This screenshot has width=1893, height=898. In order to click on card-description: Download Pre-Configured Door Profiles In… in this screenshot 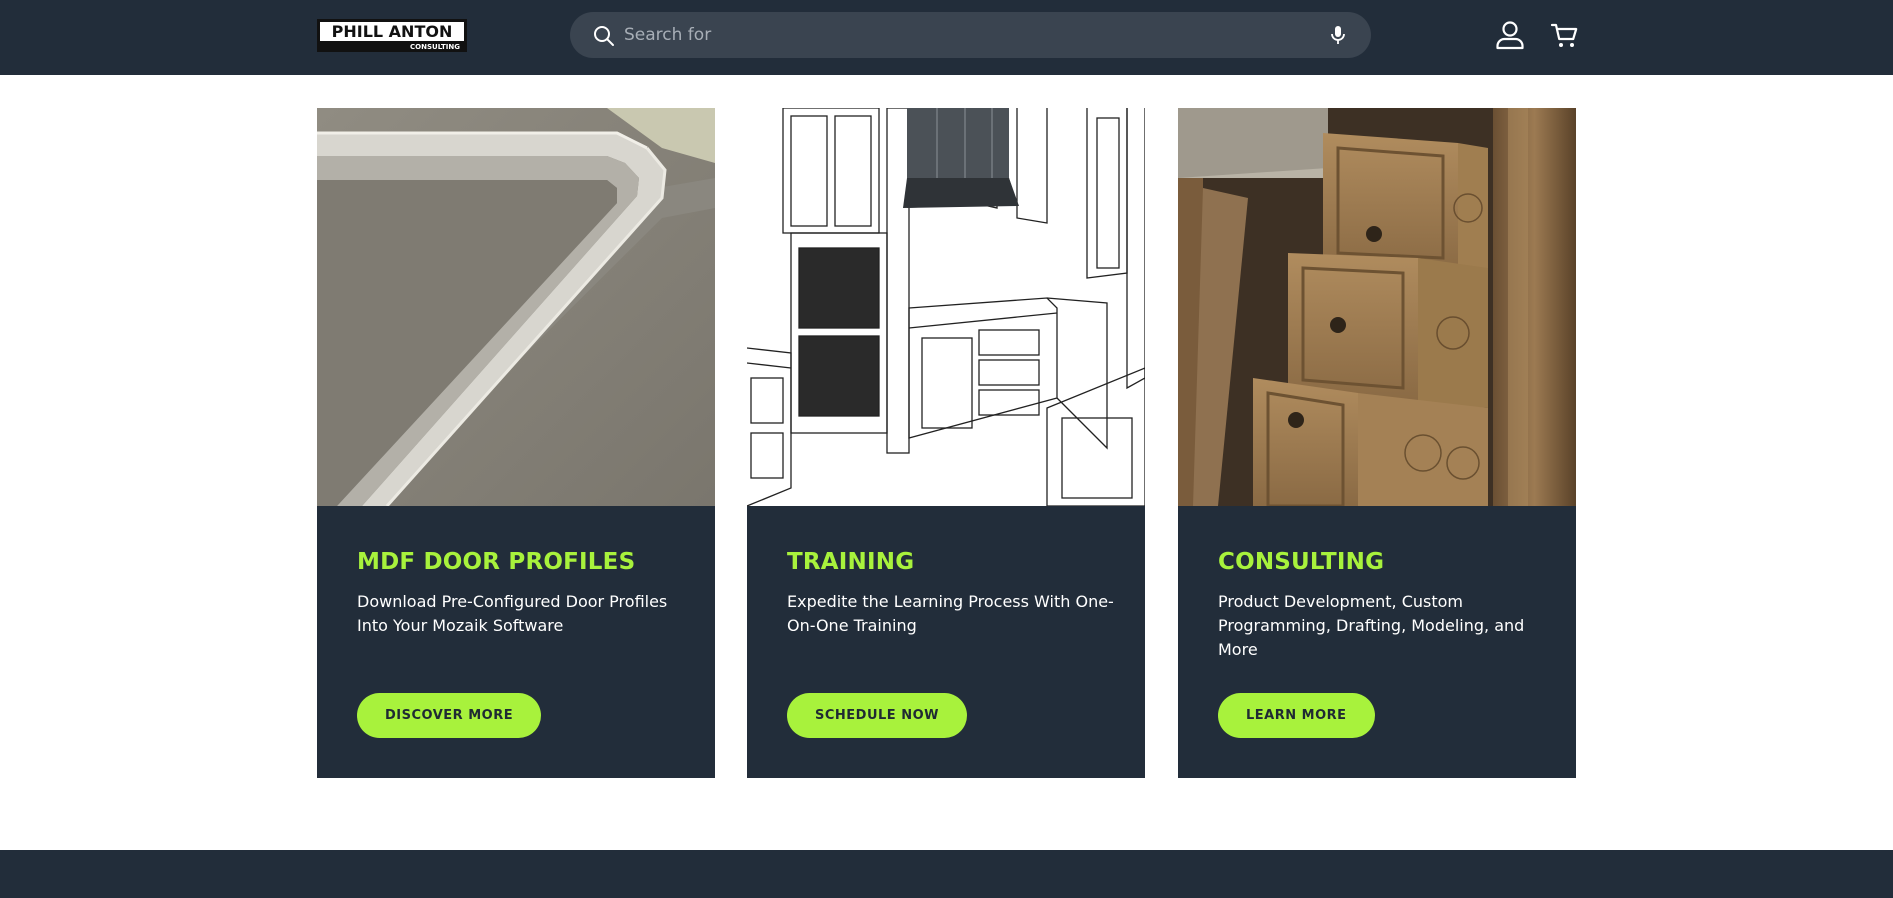, I will do `click(512, 613)`.